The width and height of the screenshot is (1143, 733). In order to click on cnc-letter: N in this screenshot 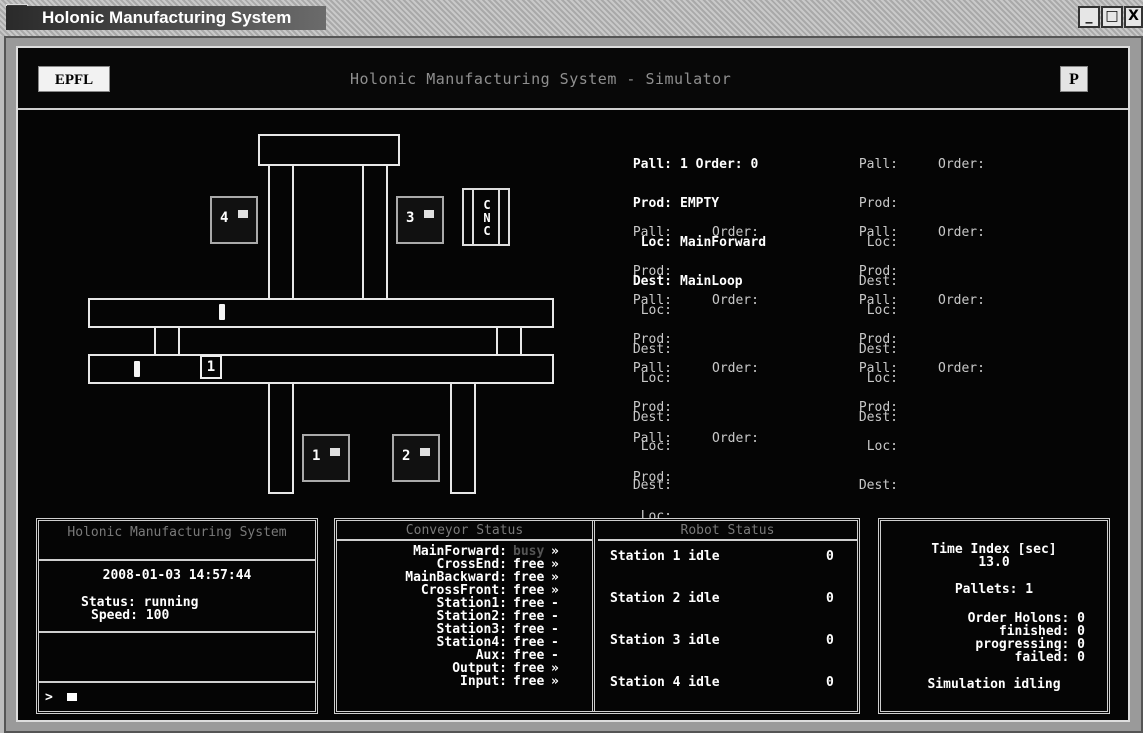, I will do `click(487, 218)`.